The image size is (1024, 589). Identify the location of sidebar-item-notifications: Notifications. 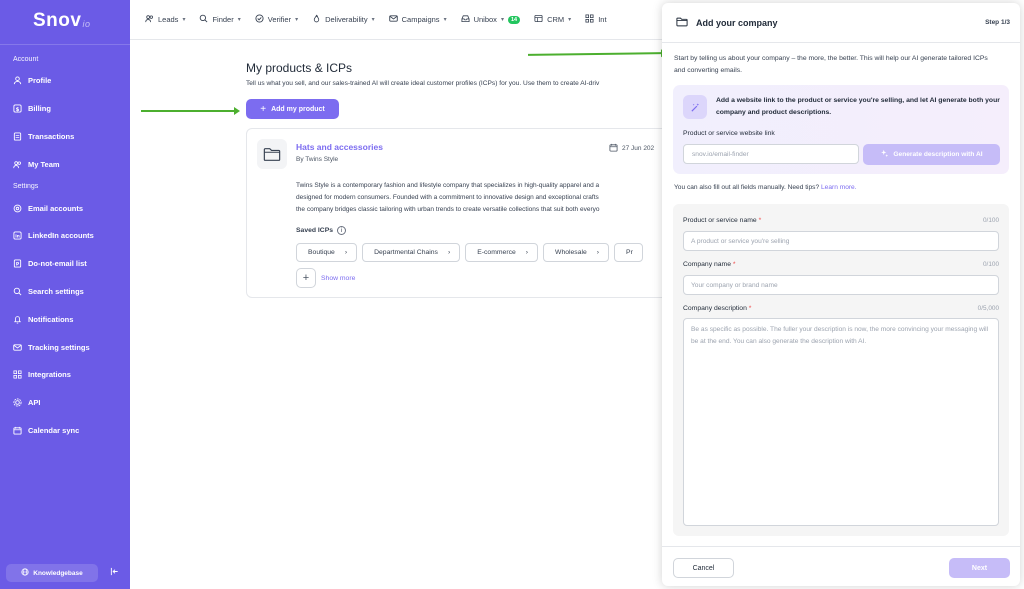
(65, 319).